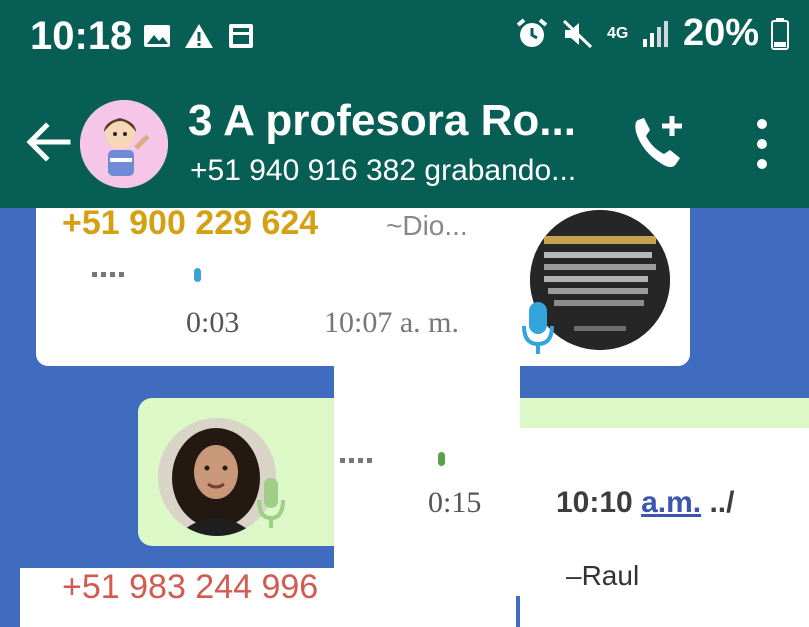 The height and width of the screenshot is (627, 809). What do you see at coordinates (658, 142) in the screenshot?
I see `add-call-icon` at bounding box center [658, 142].